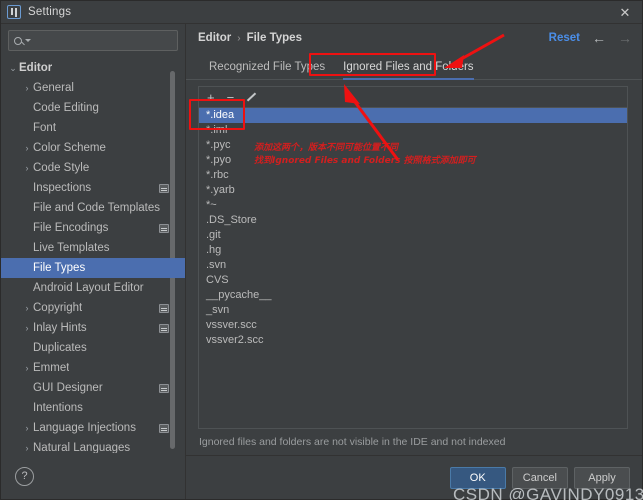 The width and height of the screenshot is (643, 500). Describe the element at coordinates (413, 295) in the screenshot. I see `list-item: __pycache__` at that location.